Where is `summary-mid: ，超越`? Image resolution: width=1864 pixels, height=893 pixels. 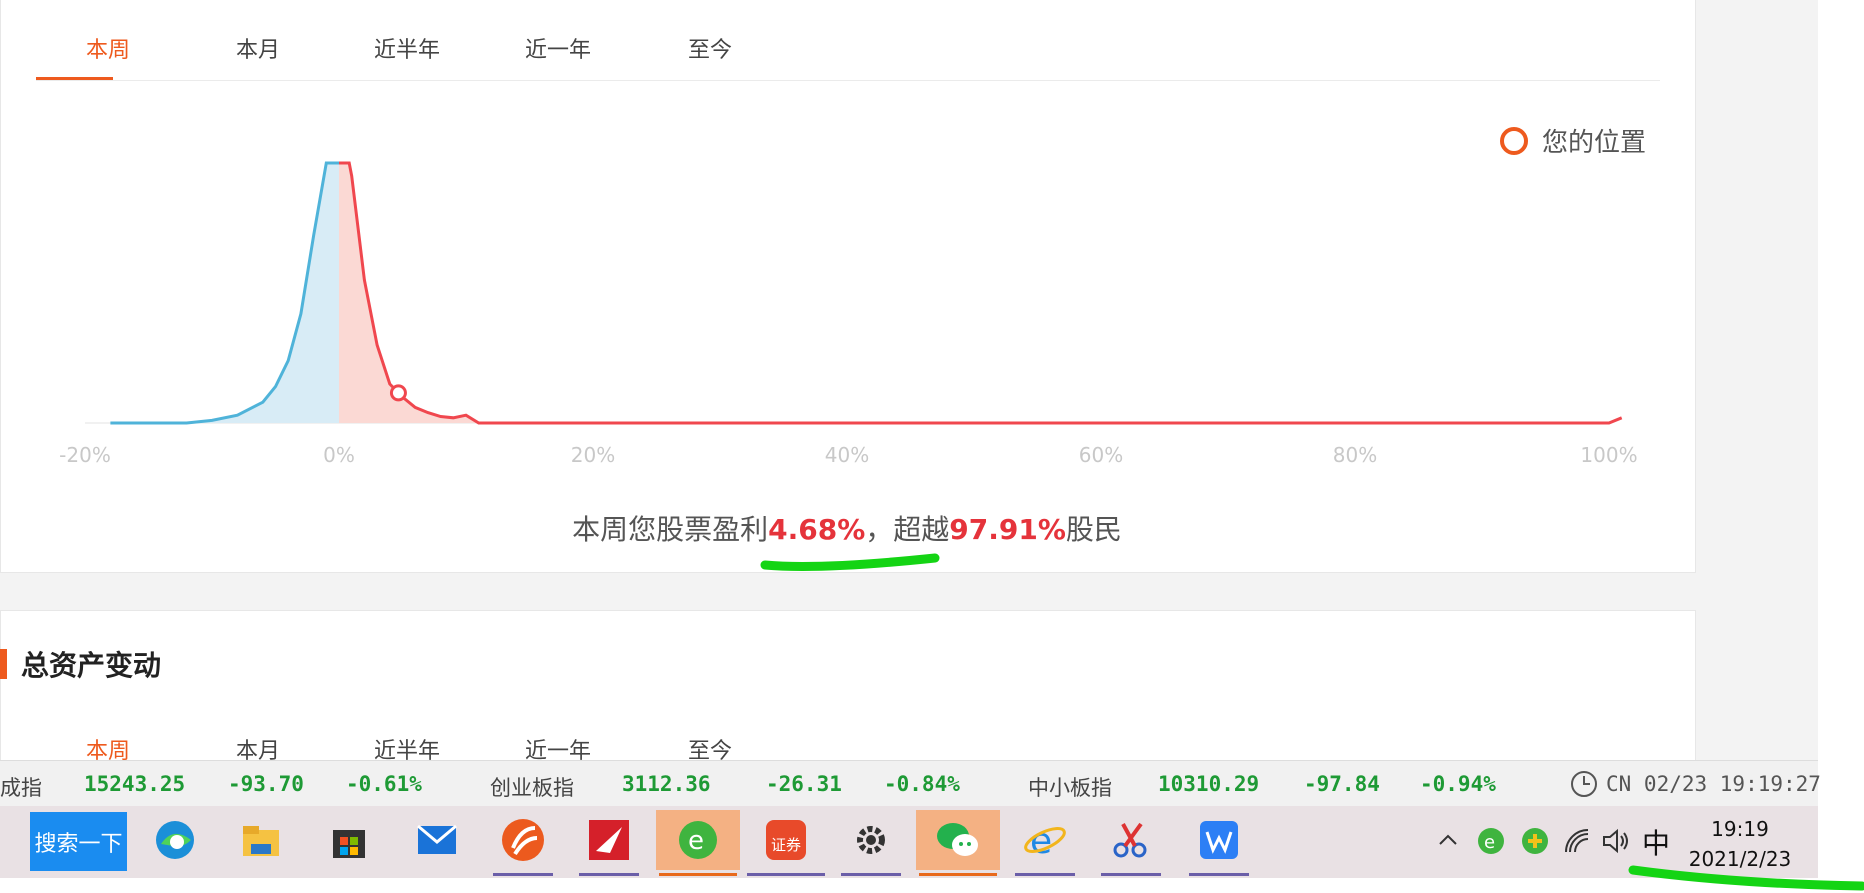
summary-mid: ，超越 is located at coordinates (907, 529).